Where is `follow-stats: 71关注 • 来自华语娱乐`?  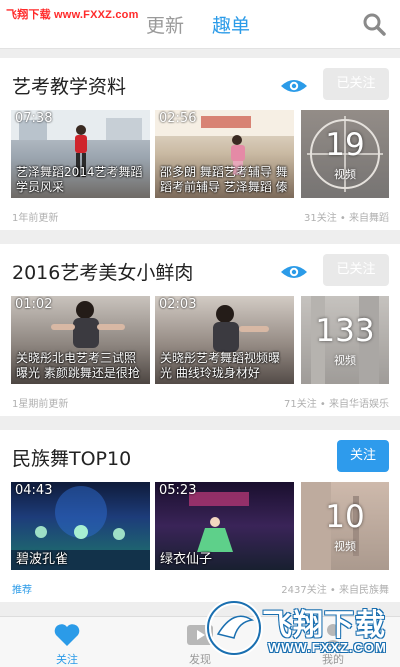
follow-stats: 71关注 • 来自华语娱乐 is located at coordinates (336, 404).